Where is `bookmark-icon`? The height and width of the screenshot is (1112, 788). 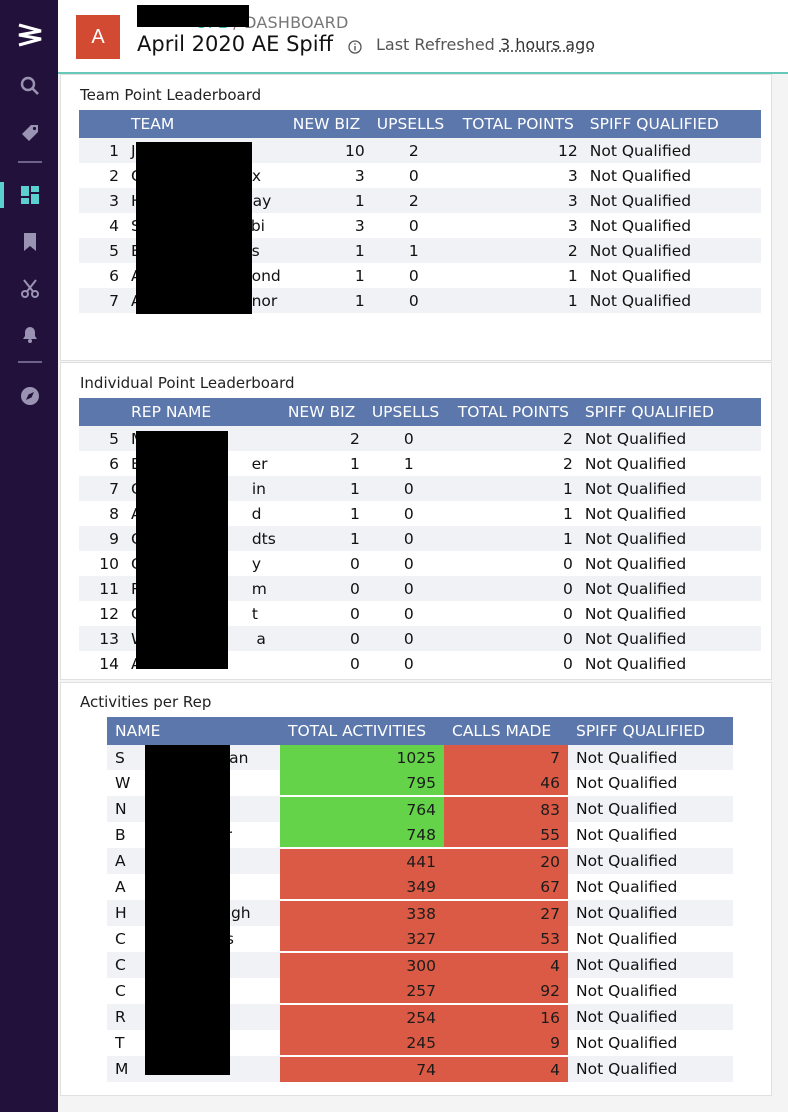 bookmark-icon is located at coordinates (30, 242).